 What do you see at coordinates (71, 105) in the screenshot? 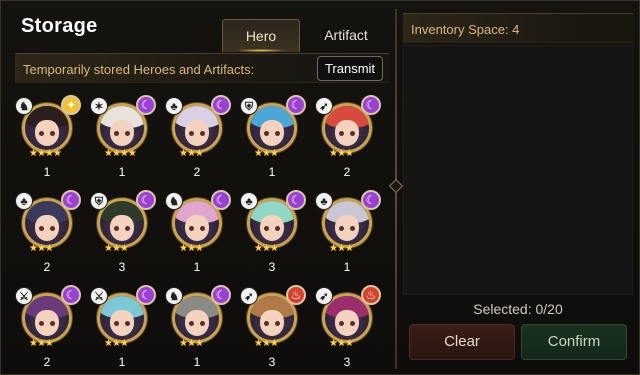
I see `light-element-icon: ✦` at bounding box center [71, 105].